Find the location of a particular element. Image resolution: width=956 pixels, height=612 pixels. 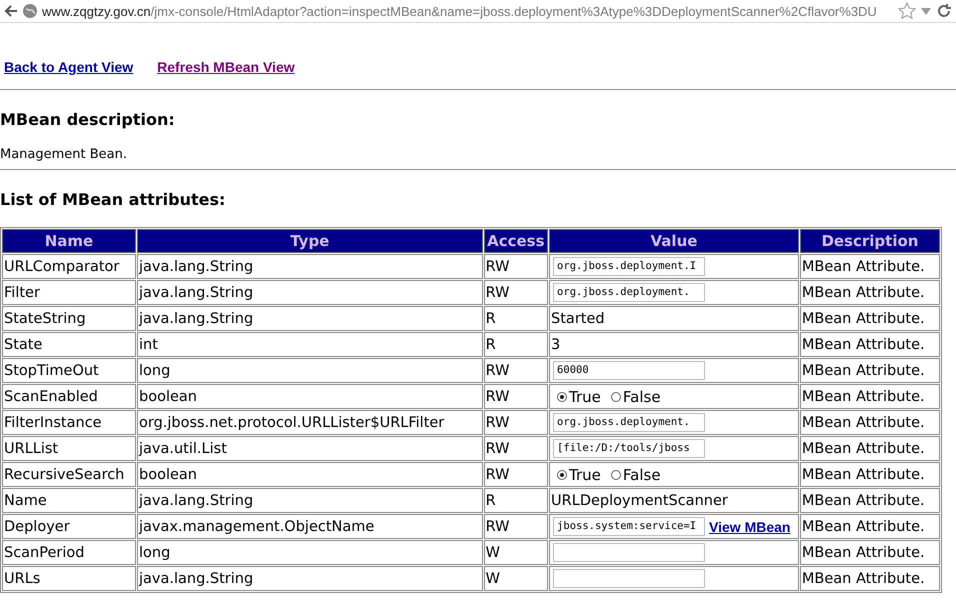

table-cell: URLs is located at coordinates (69, 578).